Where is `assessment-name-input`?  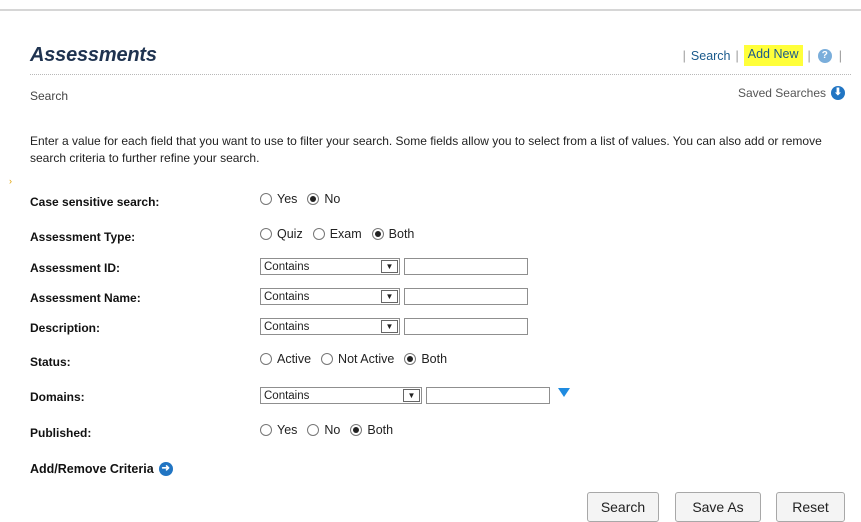
assessment-name-input is located at coordinates (466, 296).